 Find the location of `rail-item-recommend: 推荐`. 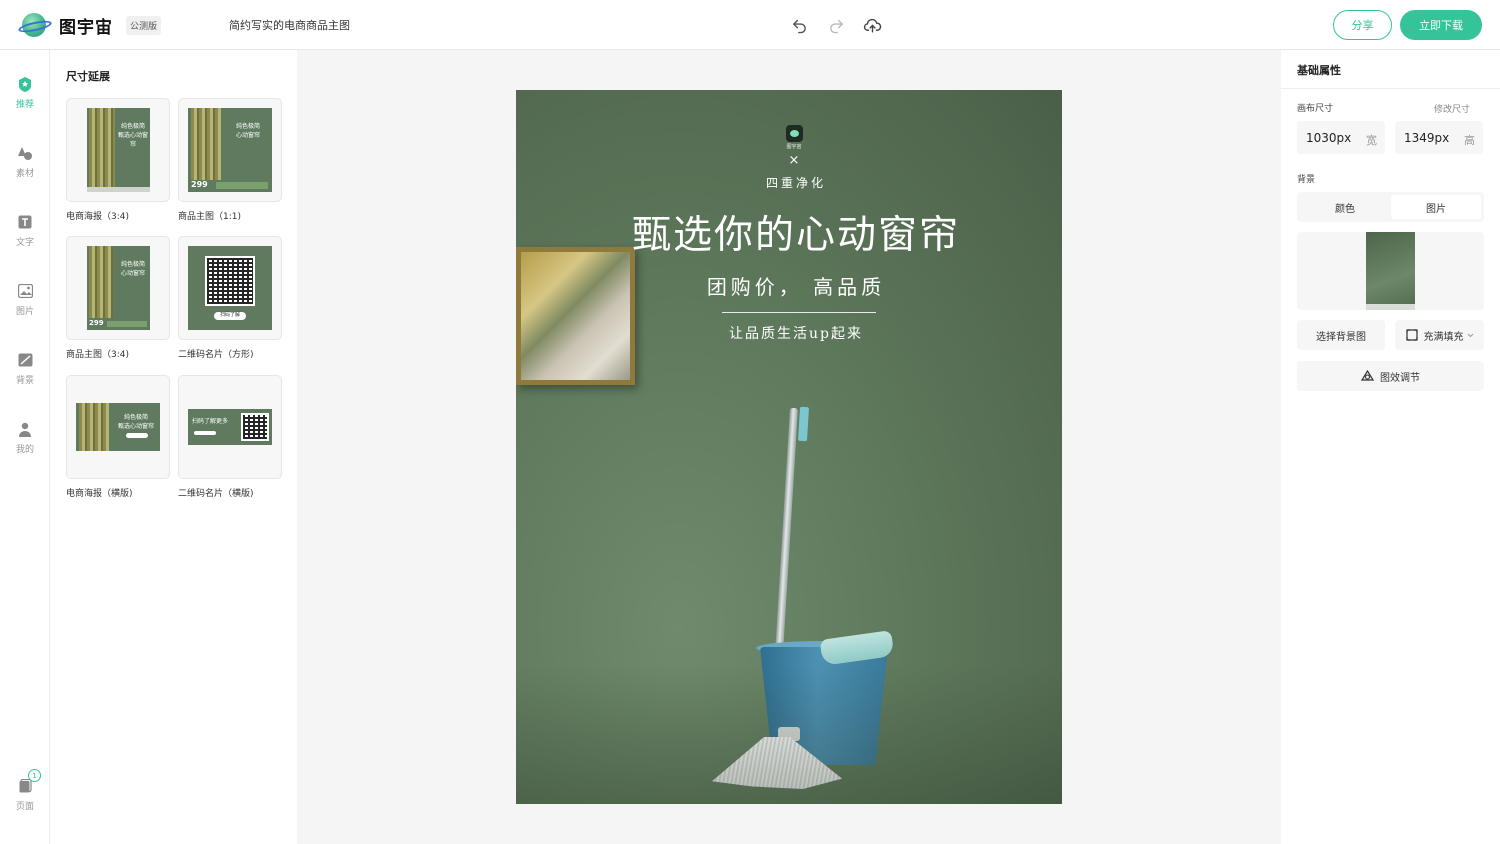

rail-item-recommend: 推荐 is located at coordinates (25, 92).